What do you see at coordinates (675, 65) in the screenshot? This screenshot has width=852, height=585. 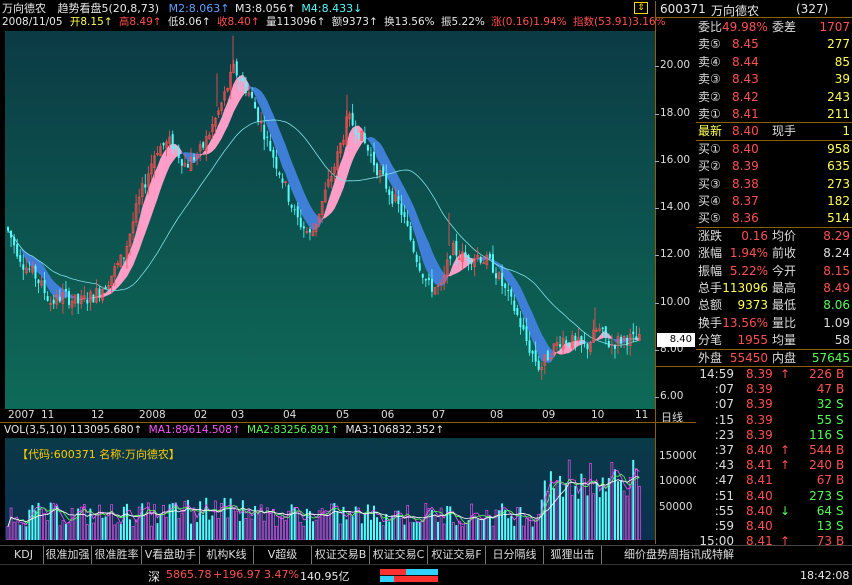 I see `price-tick-label: 20.00` at bounding box center [675, 65].